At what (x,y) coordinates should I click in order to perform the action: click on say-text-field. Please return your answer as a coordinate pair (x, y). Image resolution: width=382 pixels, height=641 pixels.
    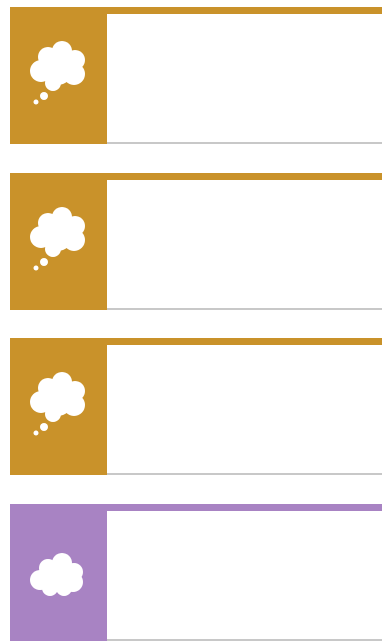
    Looking at the image, I should click on (244, 575).